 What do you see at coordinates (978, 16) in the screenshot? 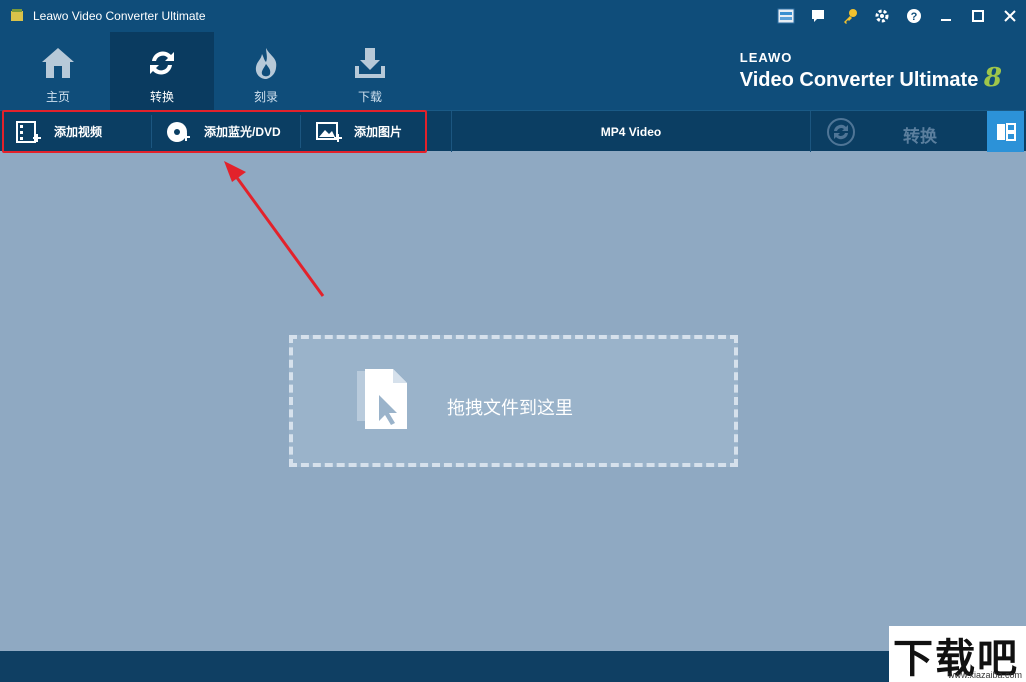
I see `maximize-icon` at bounding box center [978, 16].